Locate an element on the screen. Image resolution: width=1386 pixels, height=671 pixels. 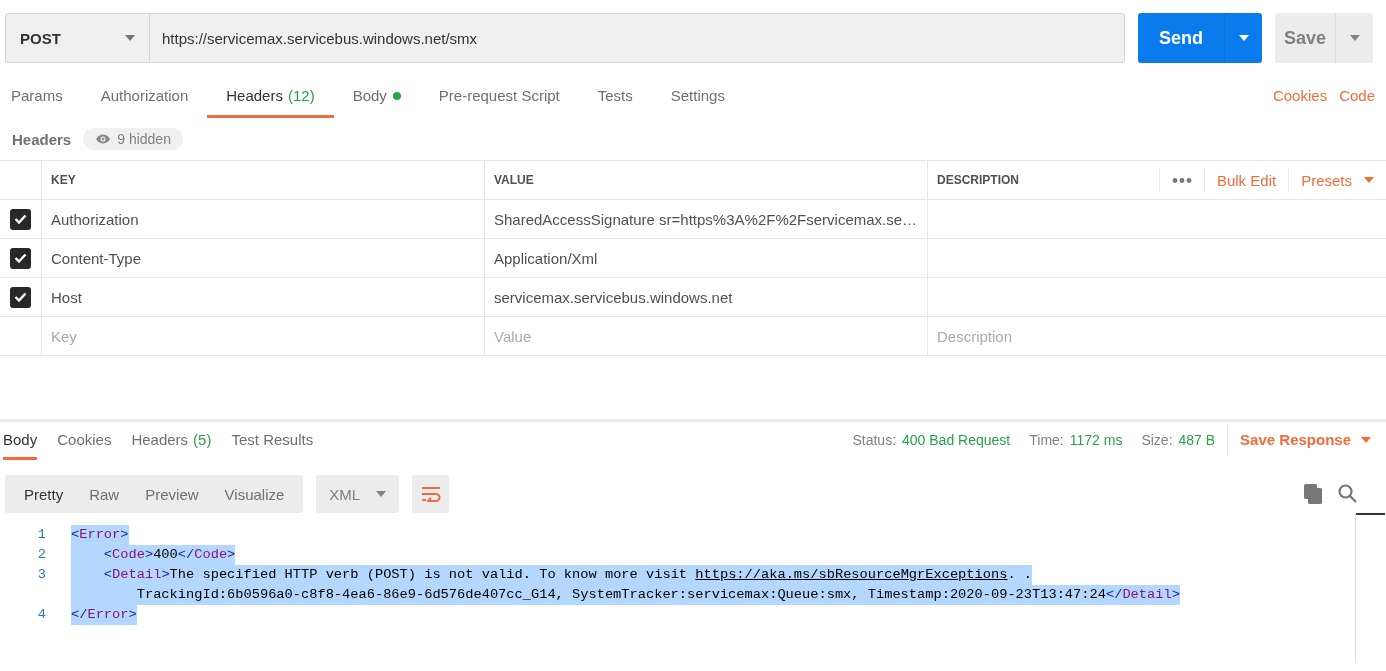
link: Cookies is located at coordinates (1300, 95).